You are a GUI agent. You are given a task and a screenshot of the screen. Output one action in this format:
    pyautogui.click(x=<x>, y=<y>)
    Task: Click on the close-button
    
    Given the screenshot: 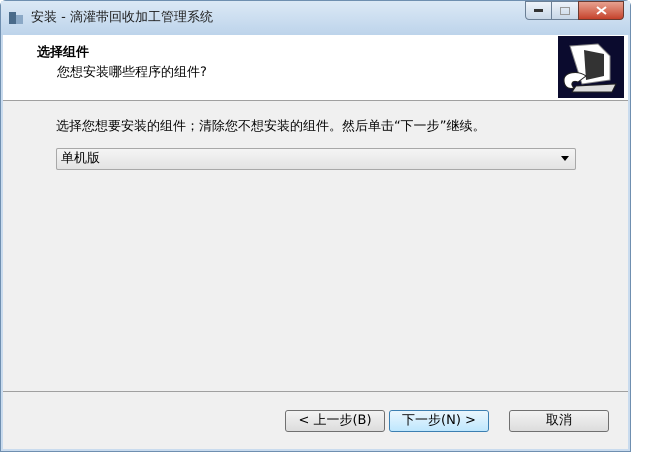 What is the action you would take?
    pyautogui.click(x=601, y=10)
    